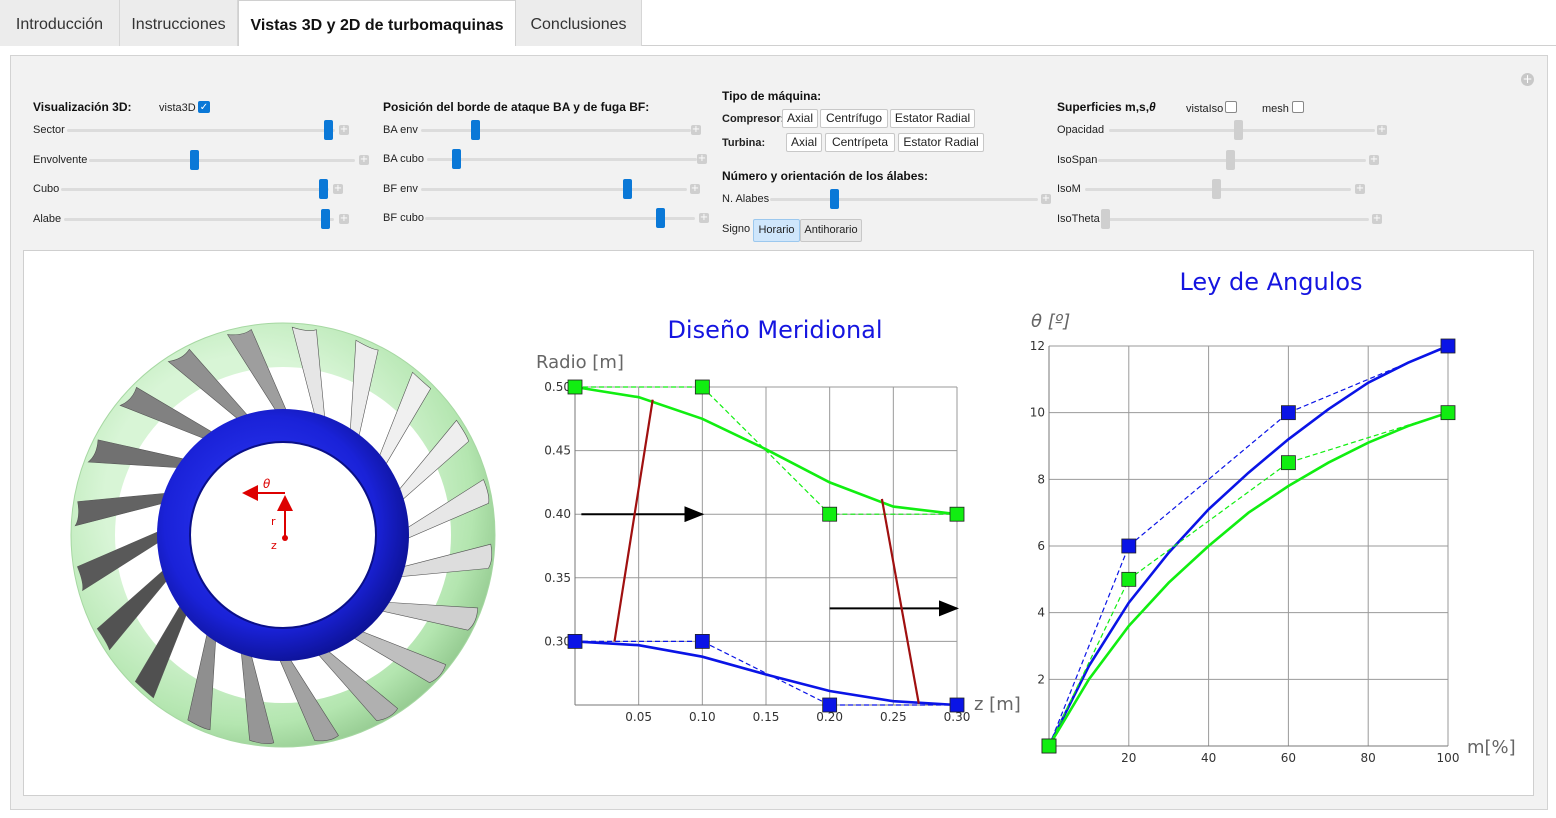 The image size is (1556, 818). I want to click on alabe-slider-track, so click(199, 219).